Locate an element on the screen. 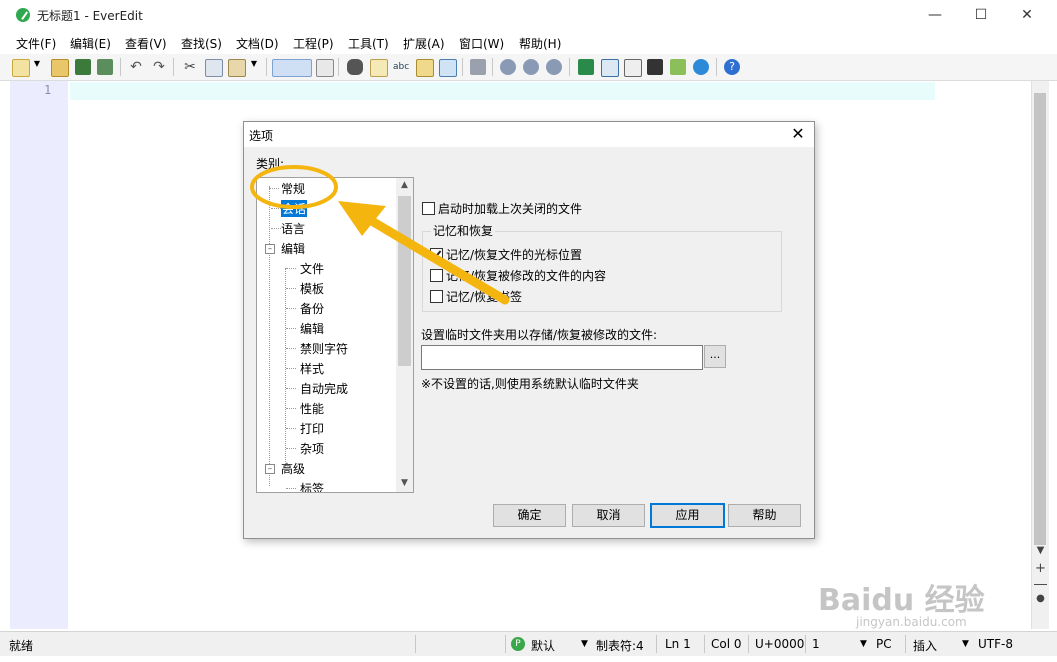  play-macro-icon is located at coordinates (531, 67).